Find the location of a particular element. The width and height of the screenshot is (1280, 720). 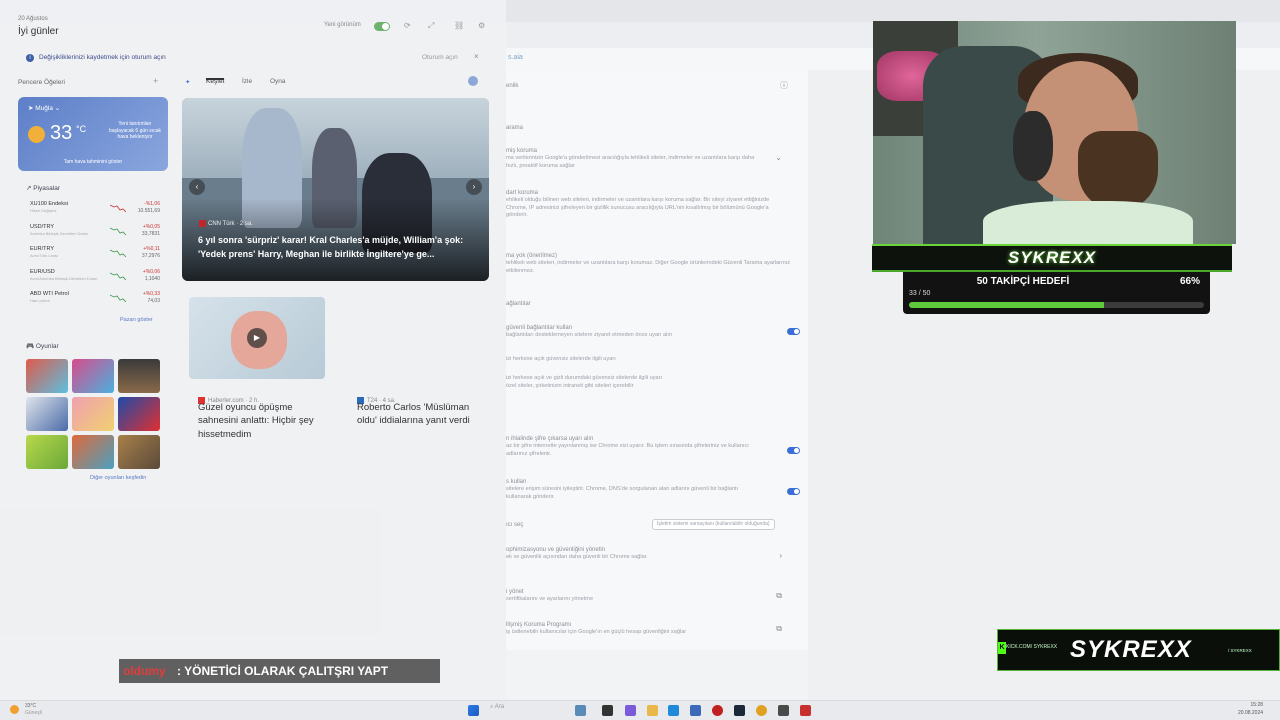

tab-play: Oyna is located at coordinates (278, 81).